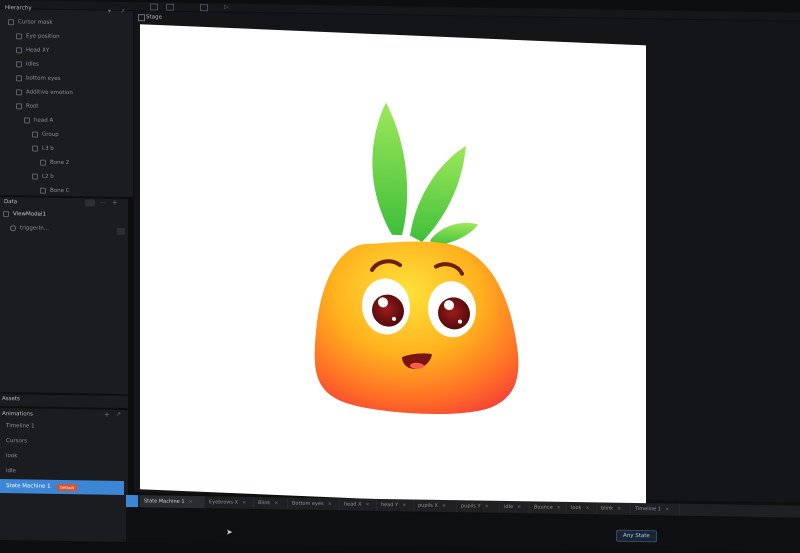 The height and width of the screenshot is (553, 800). I want to click on any-state-node: Any State, so click(636, 536).